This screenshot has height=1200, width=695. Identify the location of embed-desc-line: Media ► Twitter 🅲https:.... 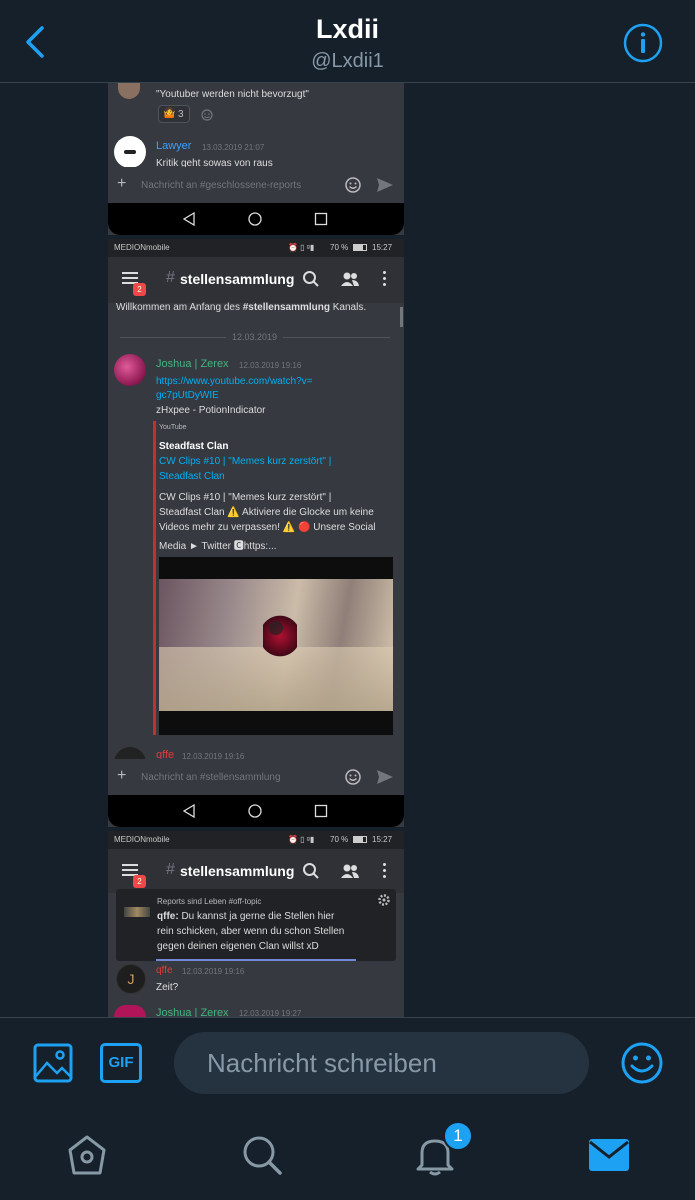
(218, 546).